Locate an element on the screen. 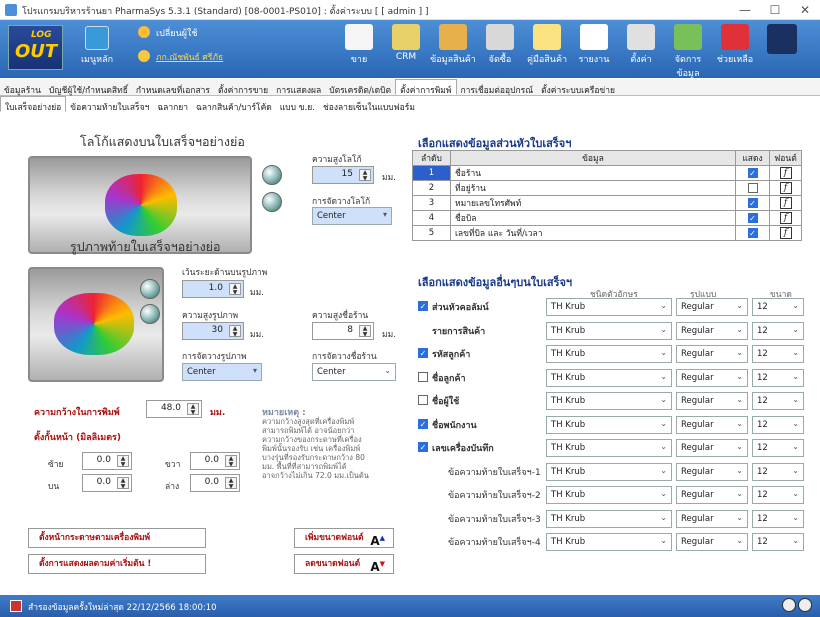  print-subtab-3: ฉลากสินค้า/บาร์โค้ด is located at coordinates (234, 105).